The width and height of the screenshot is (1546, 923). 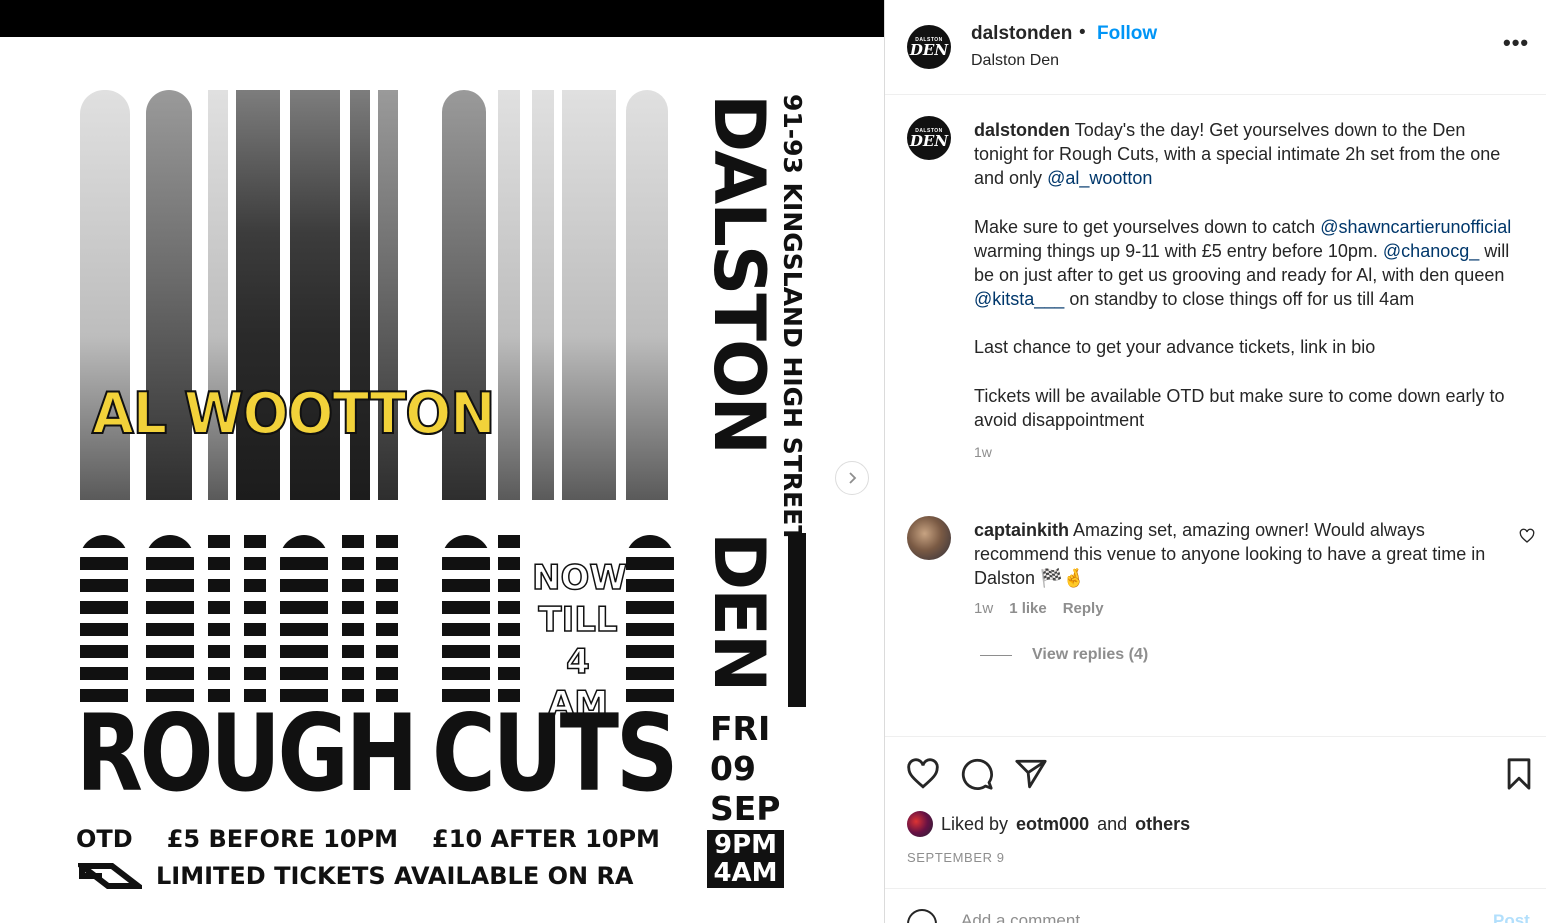 I want to click on bookmark-icon, so click(x=1519, y=774).